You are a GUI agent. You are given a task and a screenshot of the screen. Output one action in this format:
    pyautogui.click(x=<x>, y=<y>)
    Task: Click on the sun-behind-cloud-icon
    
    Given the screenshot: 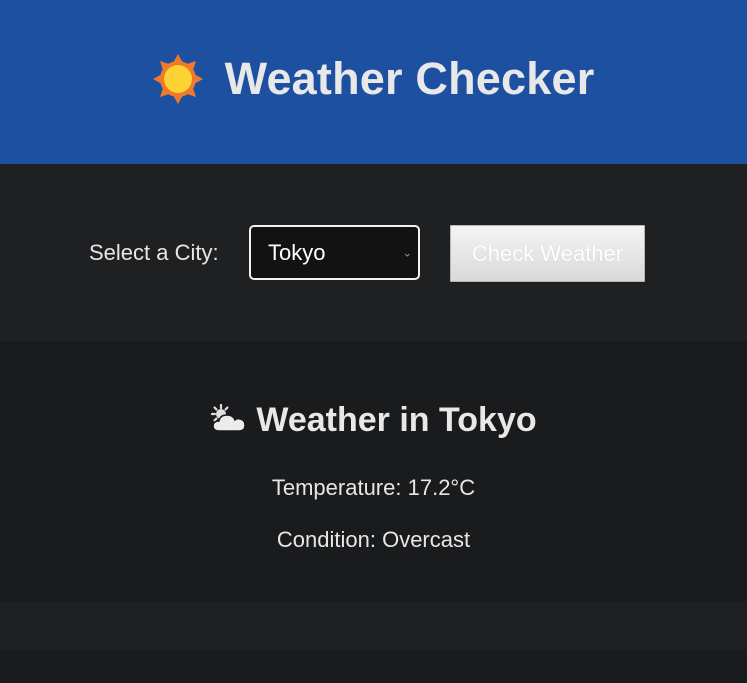 What is the action you would take?
    pyautogui.click(x=229, y=423)
    